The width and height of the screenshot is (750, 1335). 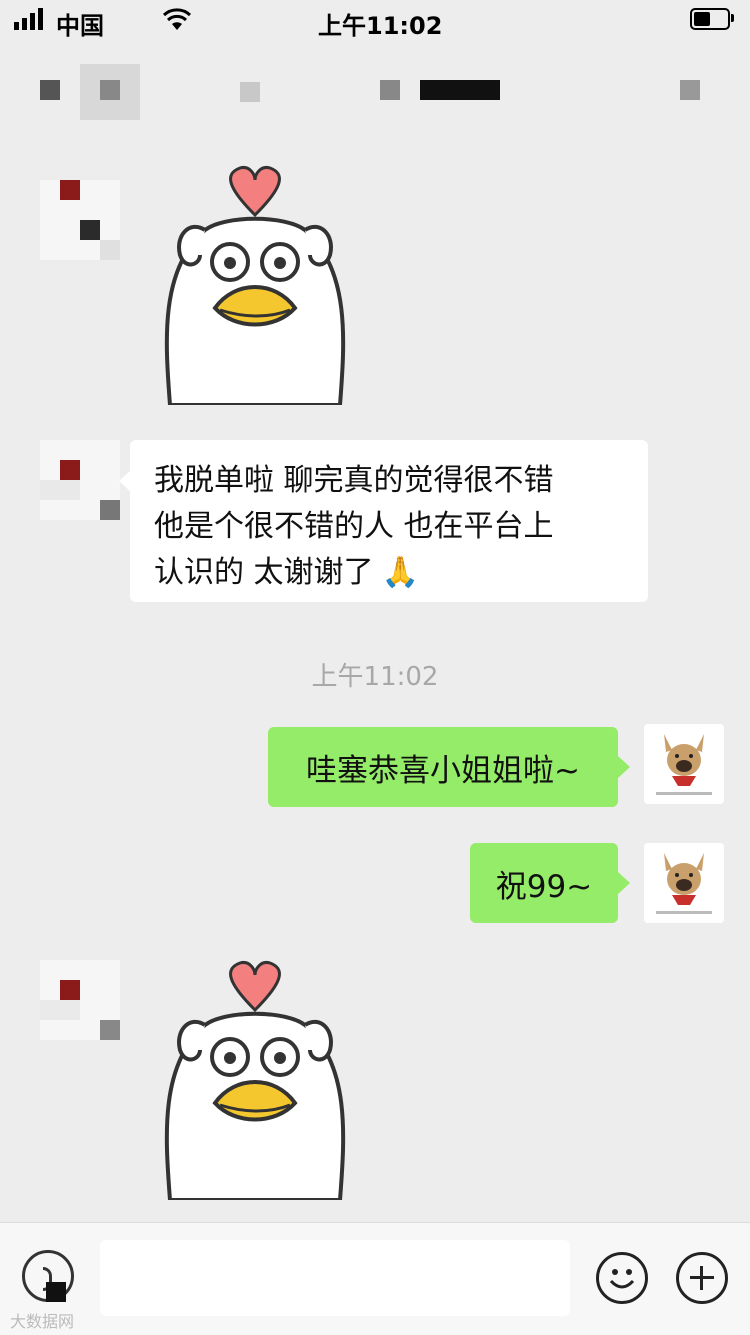 What do you see at coordinates (80, 26) in the screenshot?
I see `carrier-label: 中国` at bounding box center [80, 26].